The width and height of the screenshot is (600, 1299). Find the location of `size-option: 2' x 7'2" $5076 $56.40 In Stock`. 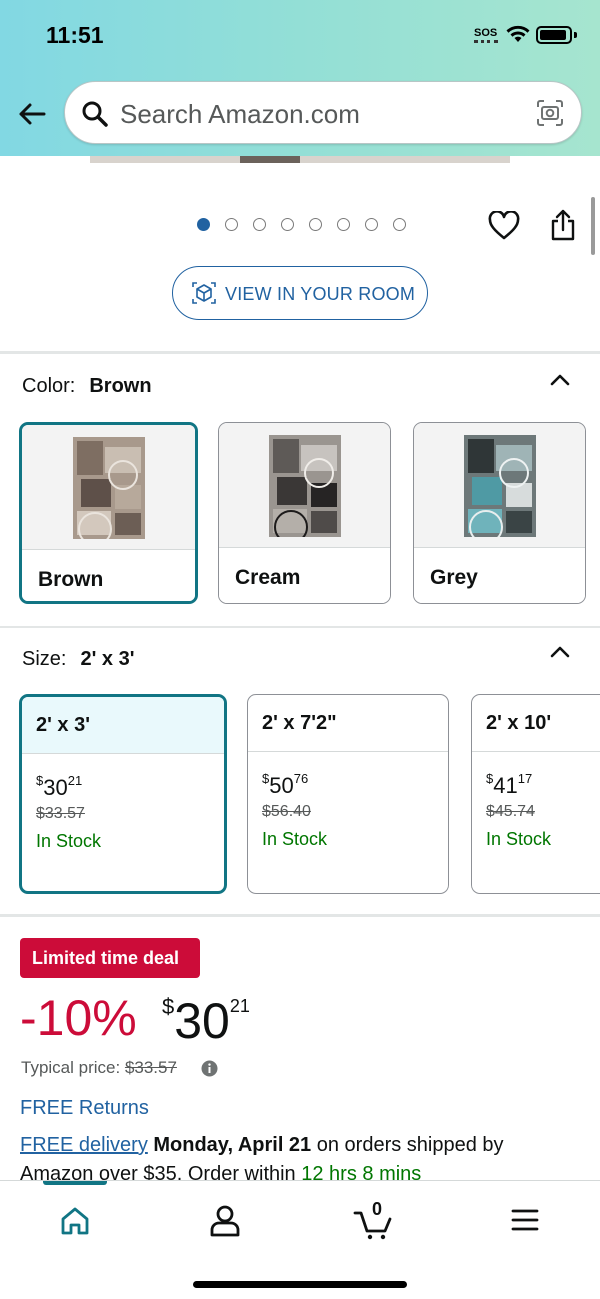

size-option: 2' x 7'2" $5076 $56.40 In Stock is located at coordinates (348, 794).